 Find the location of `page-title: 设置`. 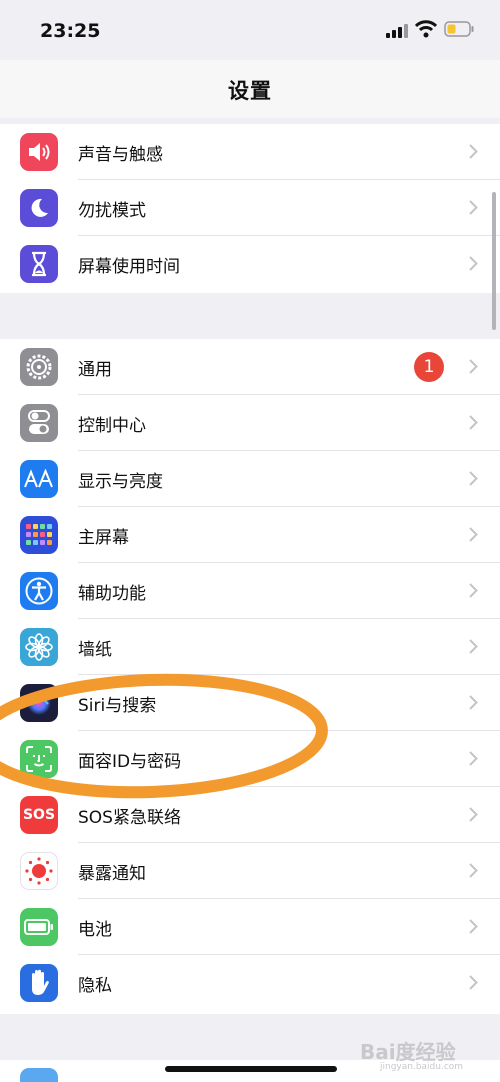

page-title: 设置 is located at coordinates (250, 91).